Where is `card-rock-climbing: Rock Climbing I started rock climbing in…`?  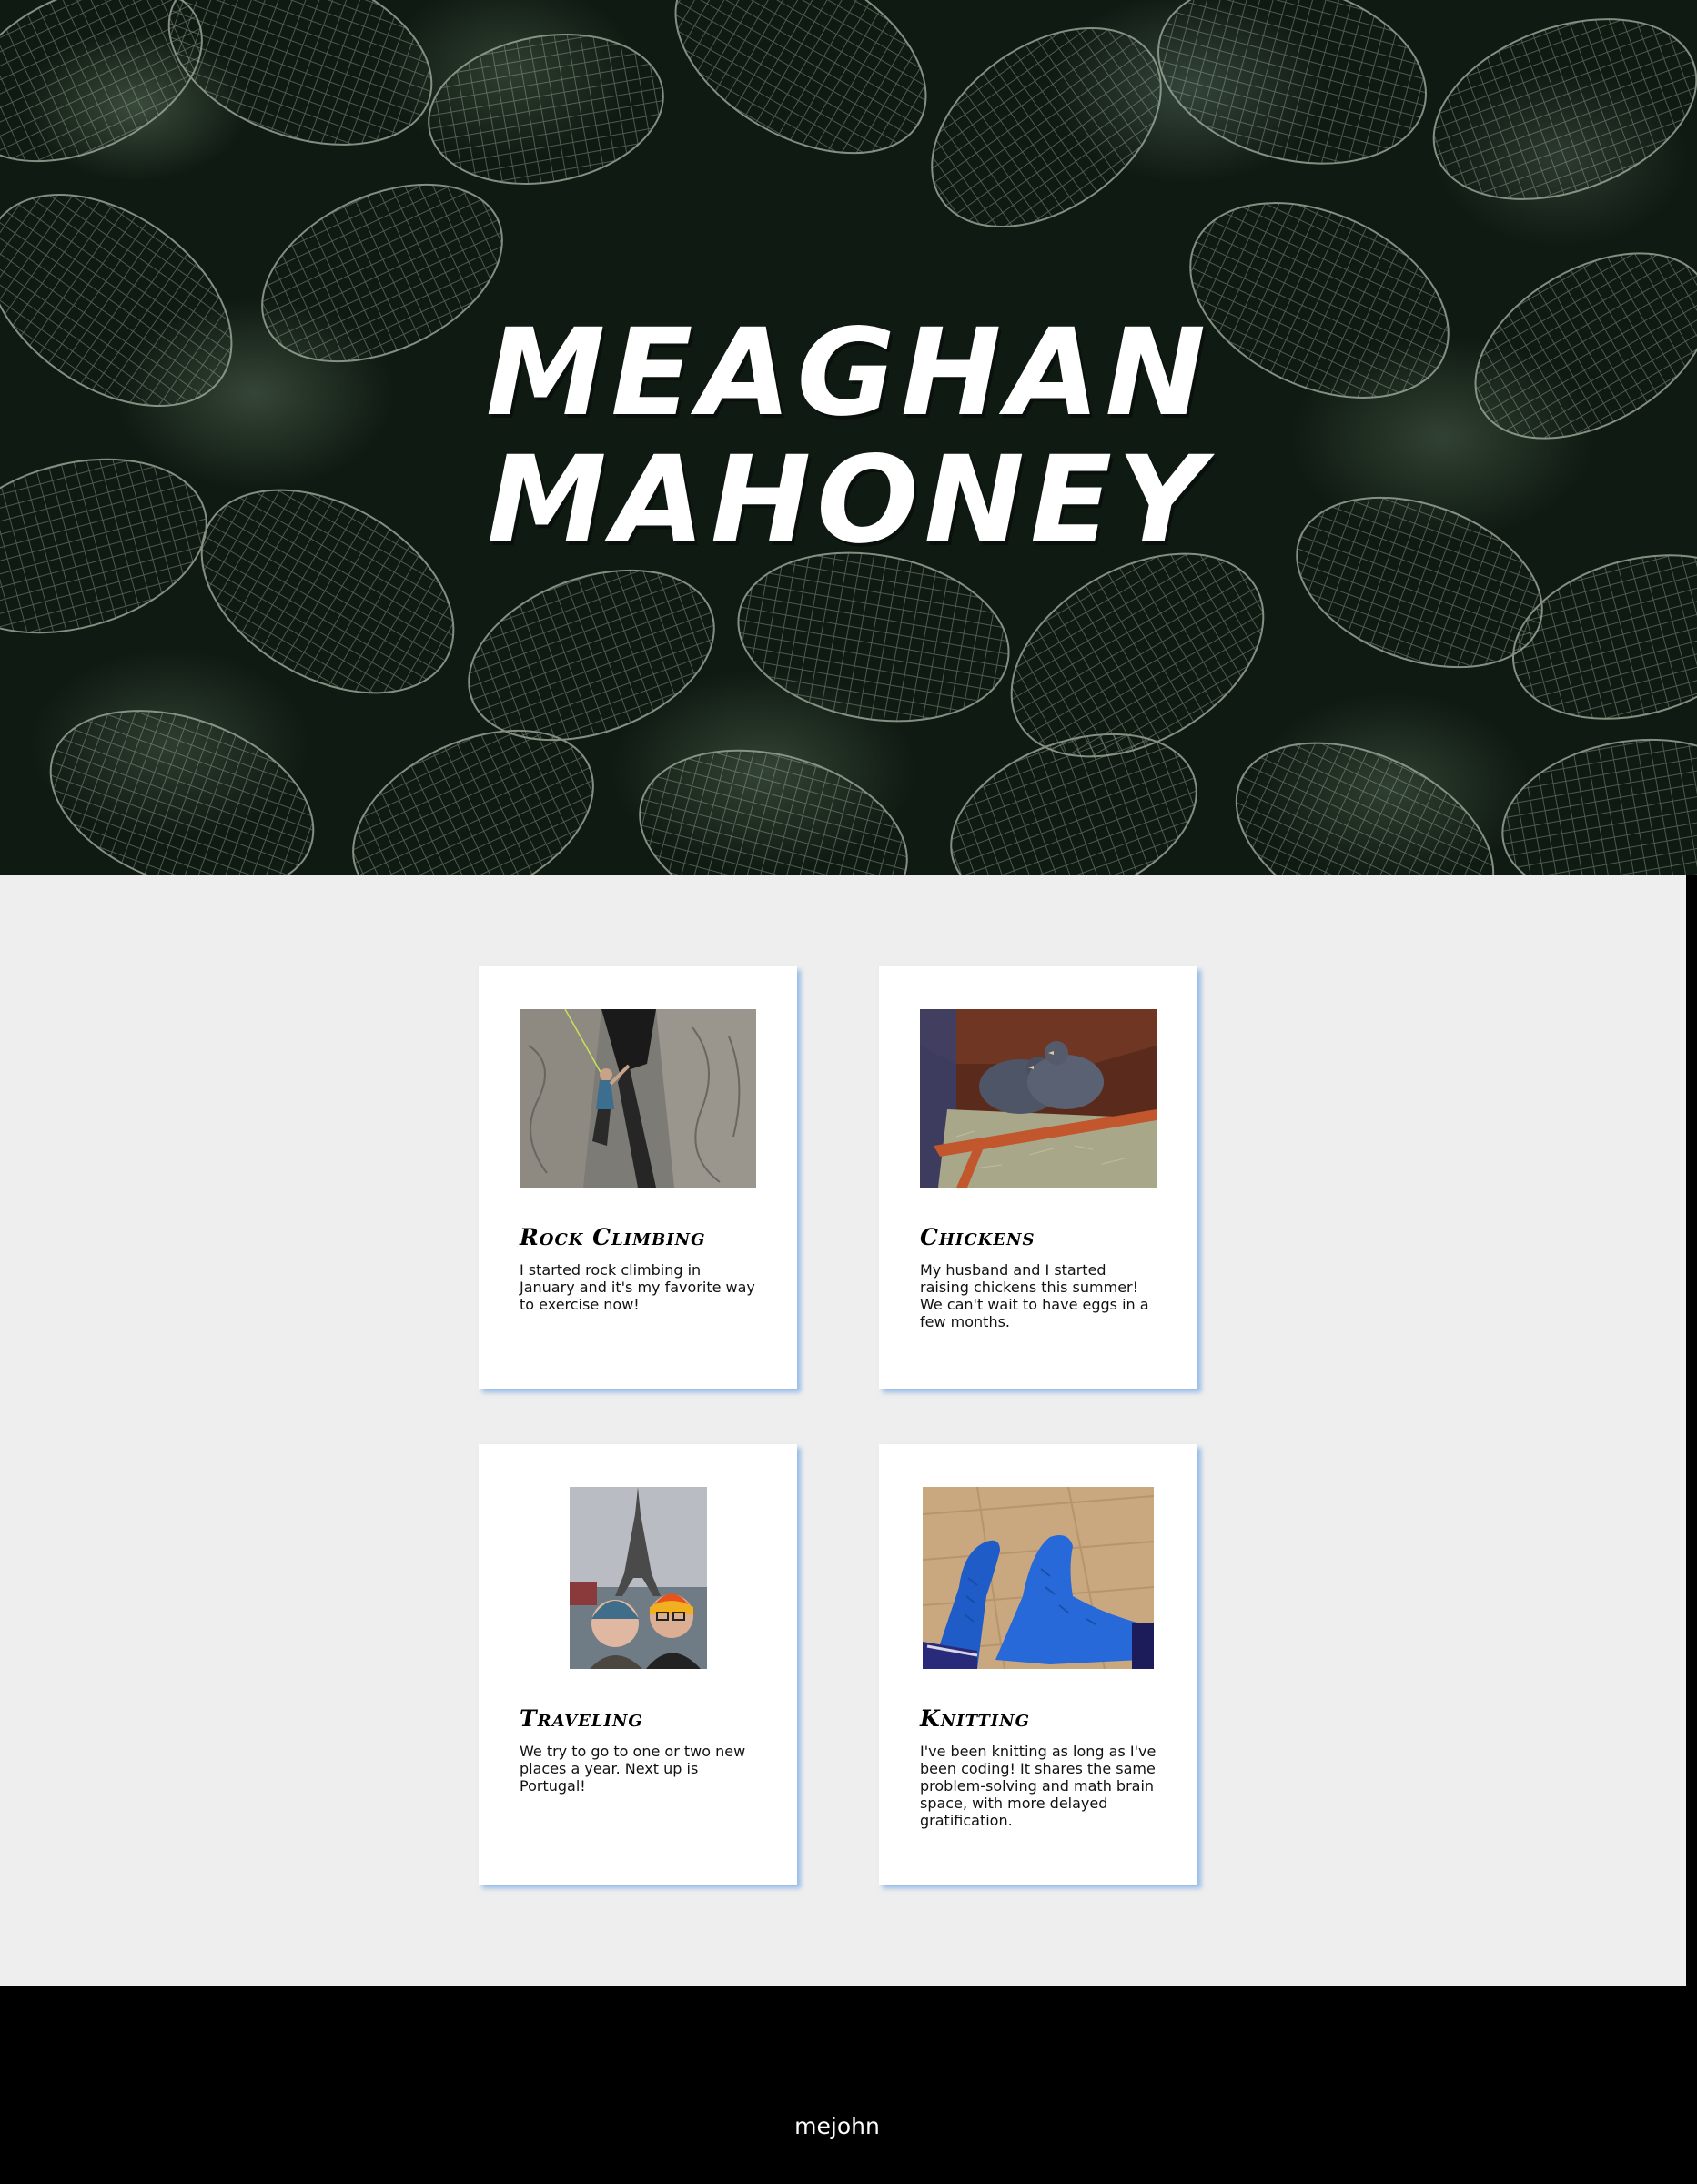 card-rock-climbing: Rock Climbing I started rock climbing in… is located at coordinates (638, 1178).